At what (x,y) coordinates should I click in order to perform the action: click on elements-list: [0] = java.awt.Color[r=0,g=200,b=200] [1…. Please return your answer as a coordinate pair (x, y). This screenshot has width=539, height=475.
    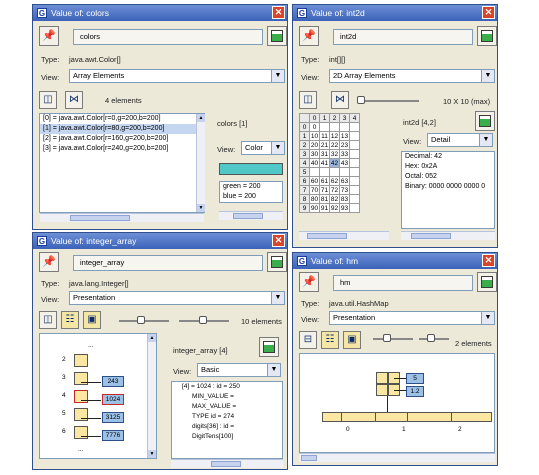
    Looking at the image, I should click on (122, 163).